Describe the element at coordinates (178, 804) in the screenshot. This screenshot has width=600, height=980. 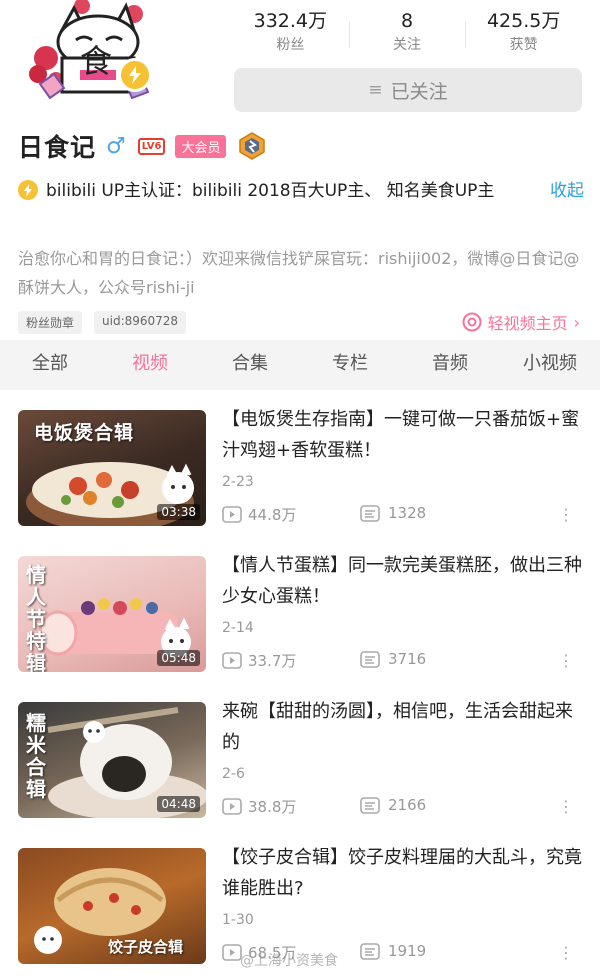
I see `video-duration: 04:48` at that location.